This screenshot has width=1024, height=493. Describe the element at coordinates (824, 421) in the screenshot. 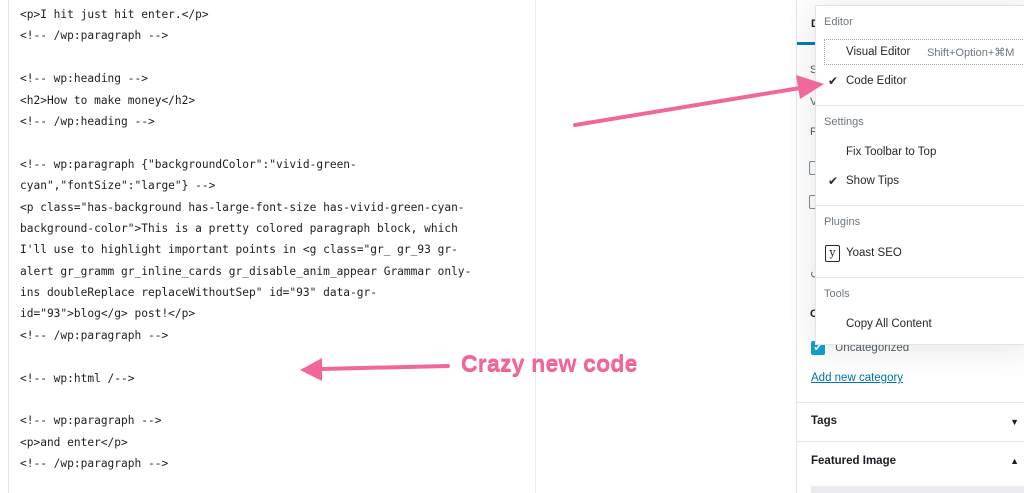

I see `tags-panel-header: Tags` at that location.